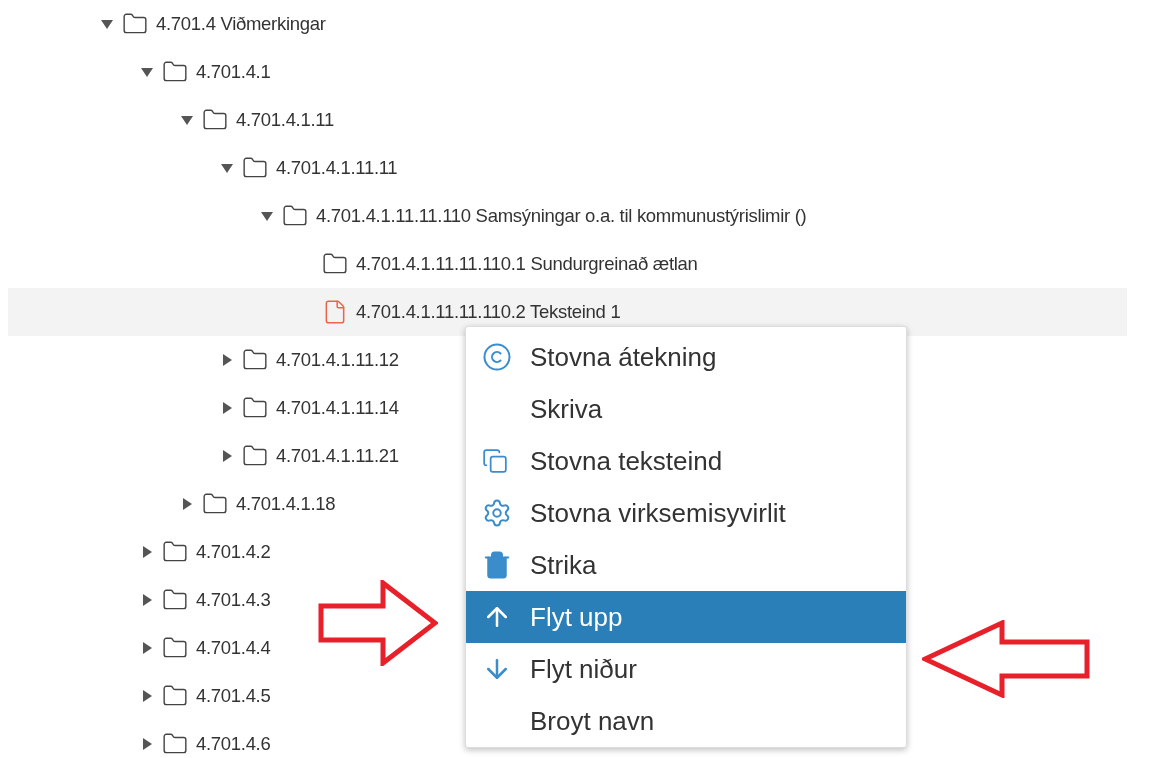  Describe the element at coordinates (686, 461) in the screenshot. I see `menu-item: Stovna teksteind` at that location.